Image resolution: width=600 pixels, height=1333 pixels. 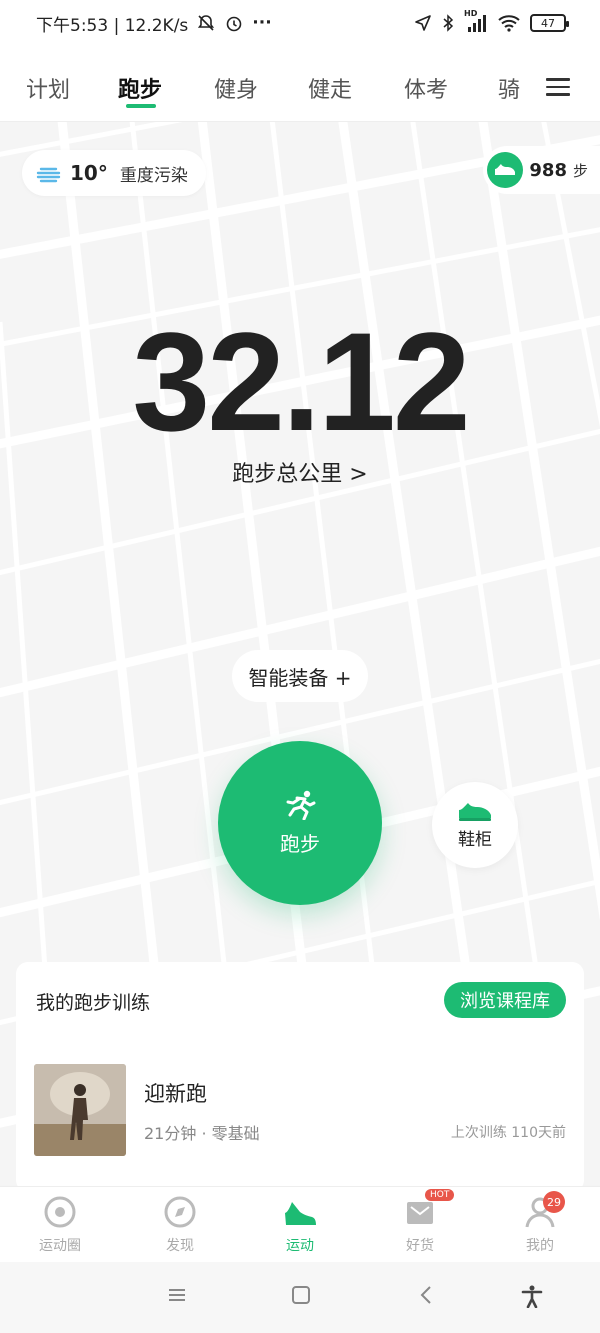 I want to click on status-right: HD 47, so click(x=491, y=21).